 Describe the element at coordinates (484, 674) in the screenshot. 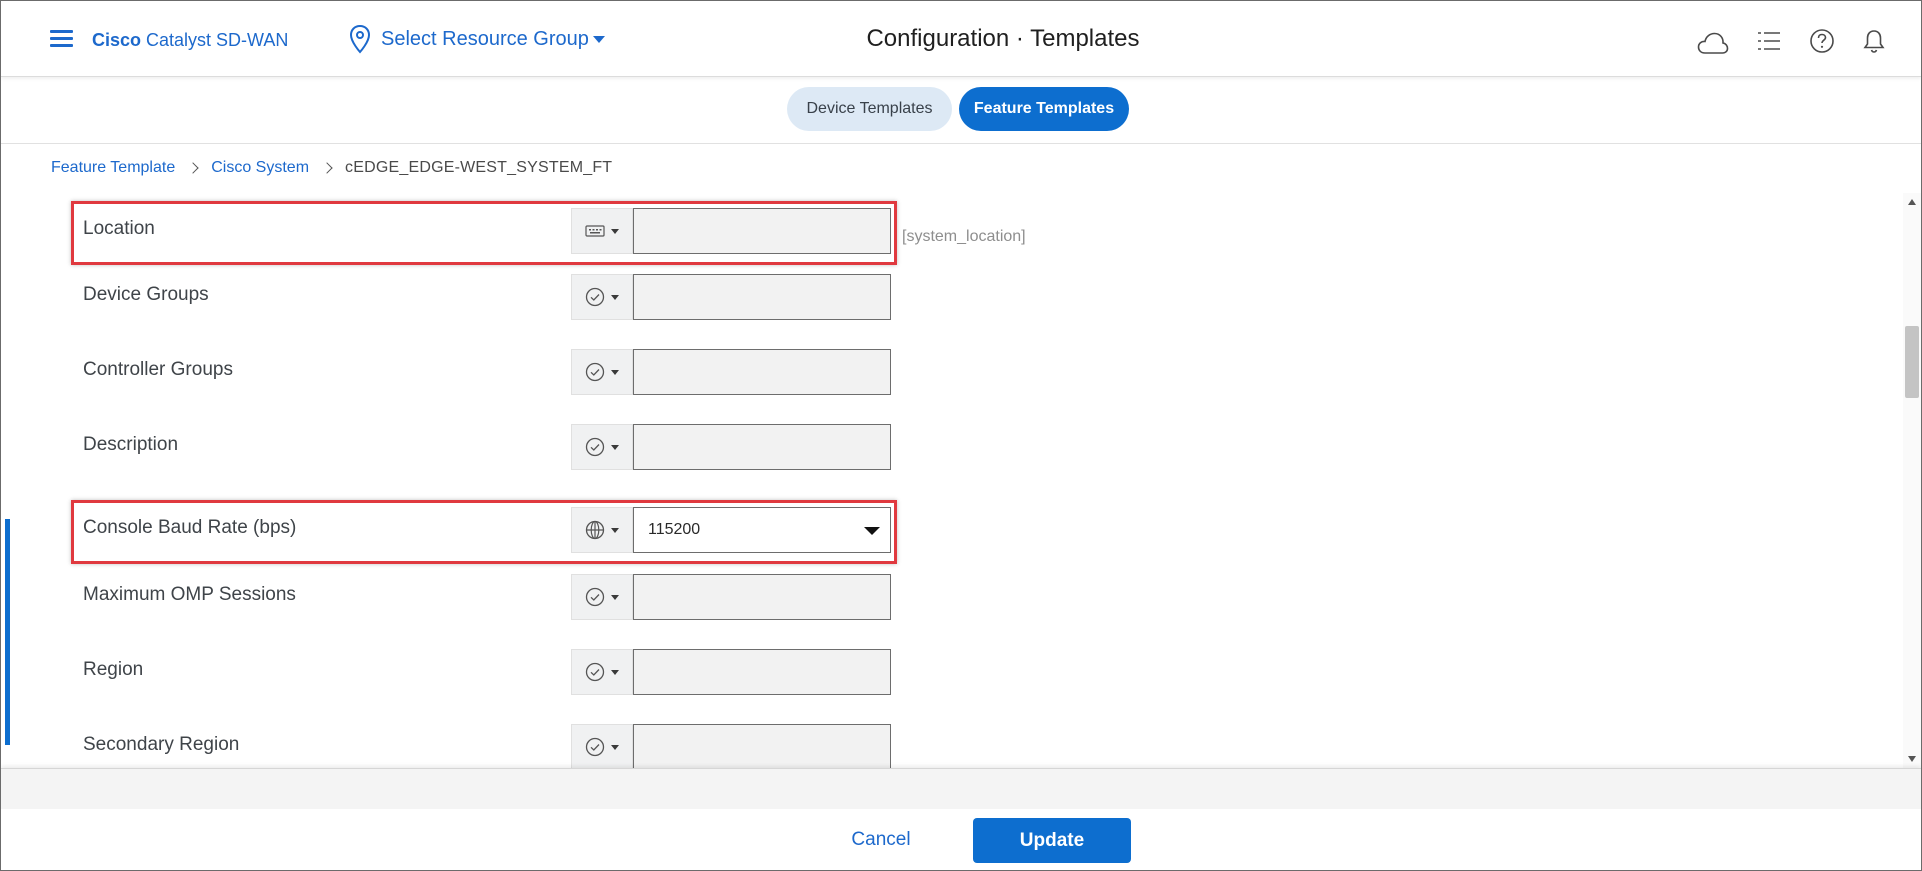

I see `form-row-region: Region` at that location.